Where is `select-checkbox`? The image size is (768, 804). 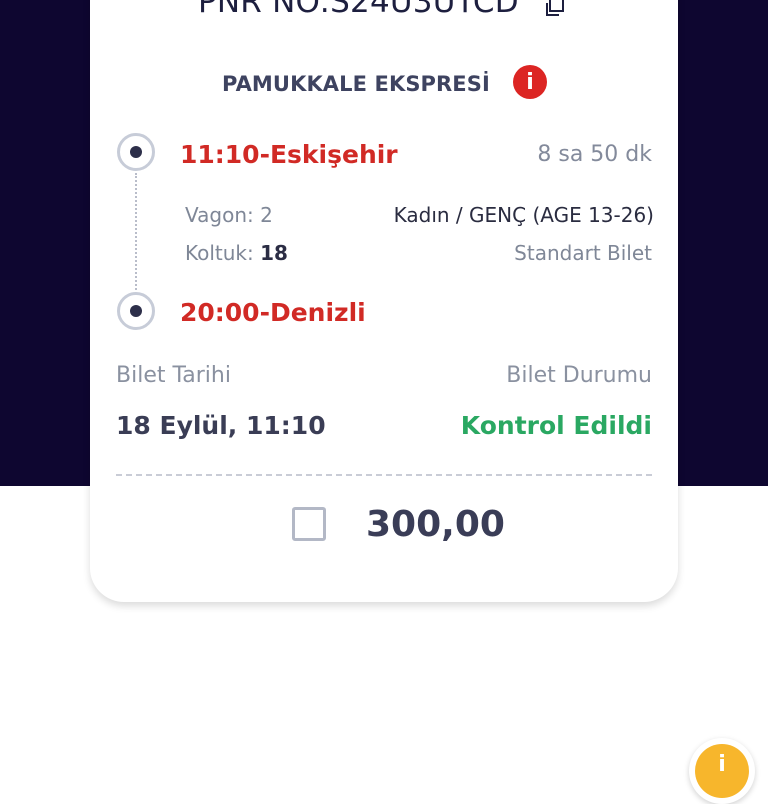
select-checkbox is located at coordinates (309, 524).